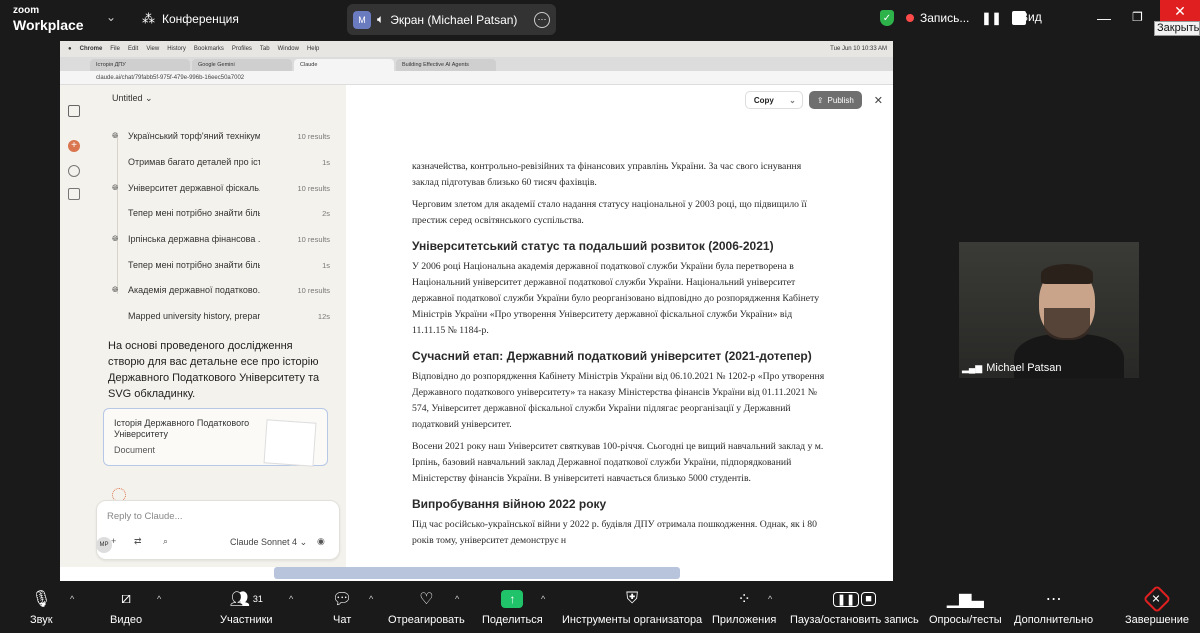 This screenshot has width=1200, height=633. I want to click on model-selector: Claude Sonnet 4 ⌄, so click(268, 542).